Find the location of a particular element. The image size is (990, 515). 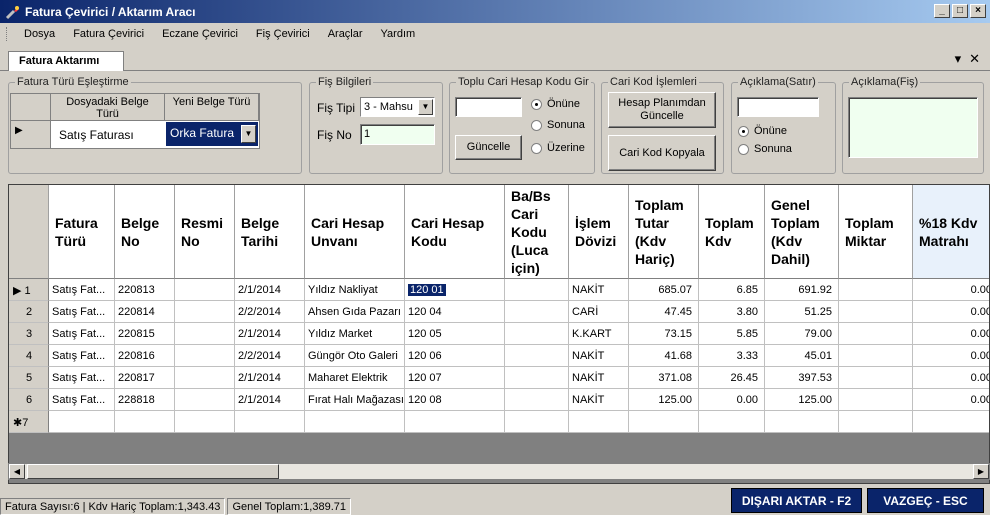

cell-belge-no: 228818 is located at coordinates (145, 400).